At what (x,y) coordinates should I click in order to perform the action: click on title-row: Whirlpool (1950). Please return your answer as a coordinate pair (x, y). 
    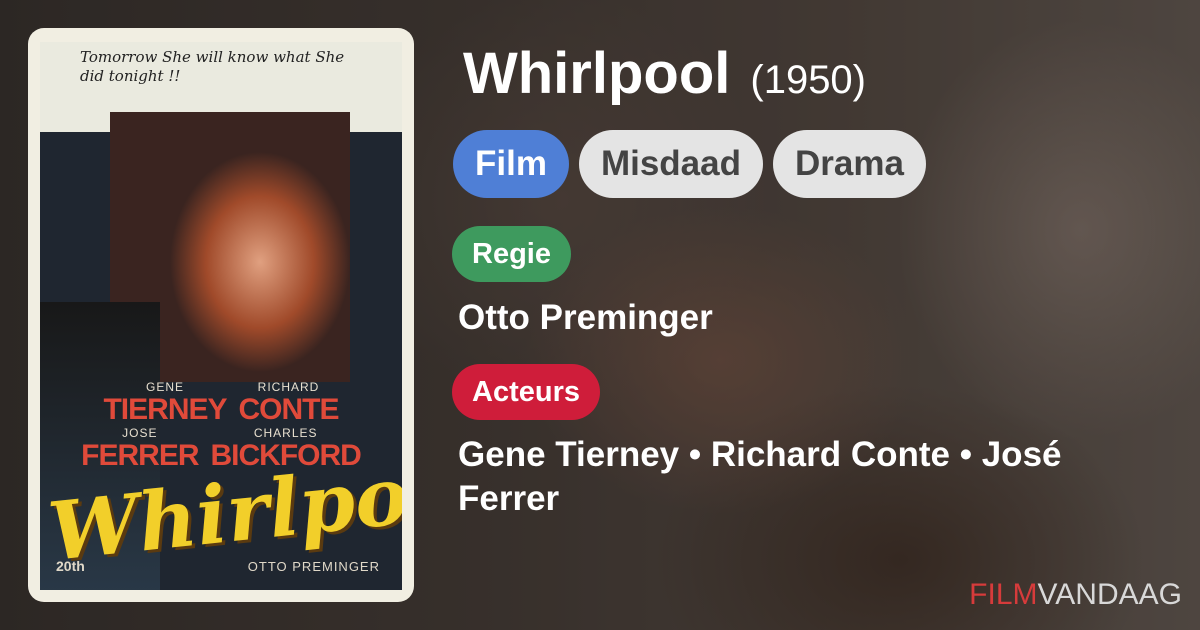
    Looking at the image, I should click on (664, 73).